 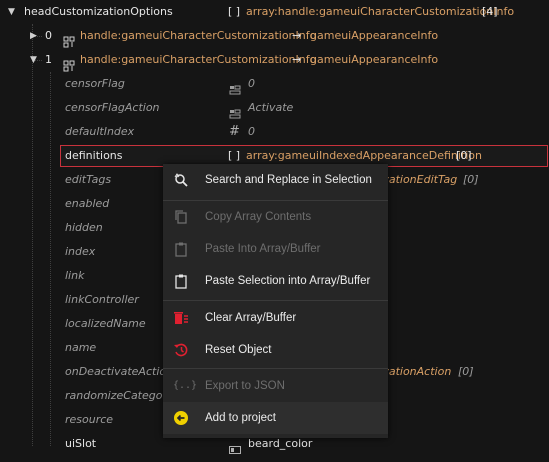 I want to click on field-row-censorFlagAction: censorFlagAction Activate, so click(x=274, y=108).